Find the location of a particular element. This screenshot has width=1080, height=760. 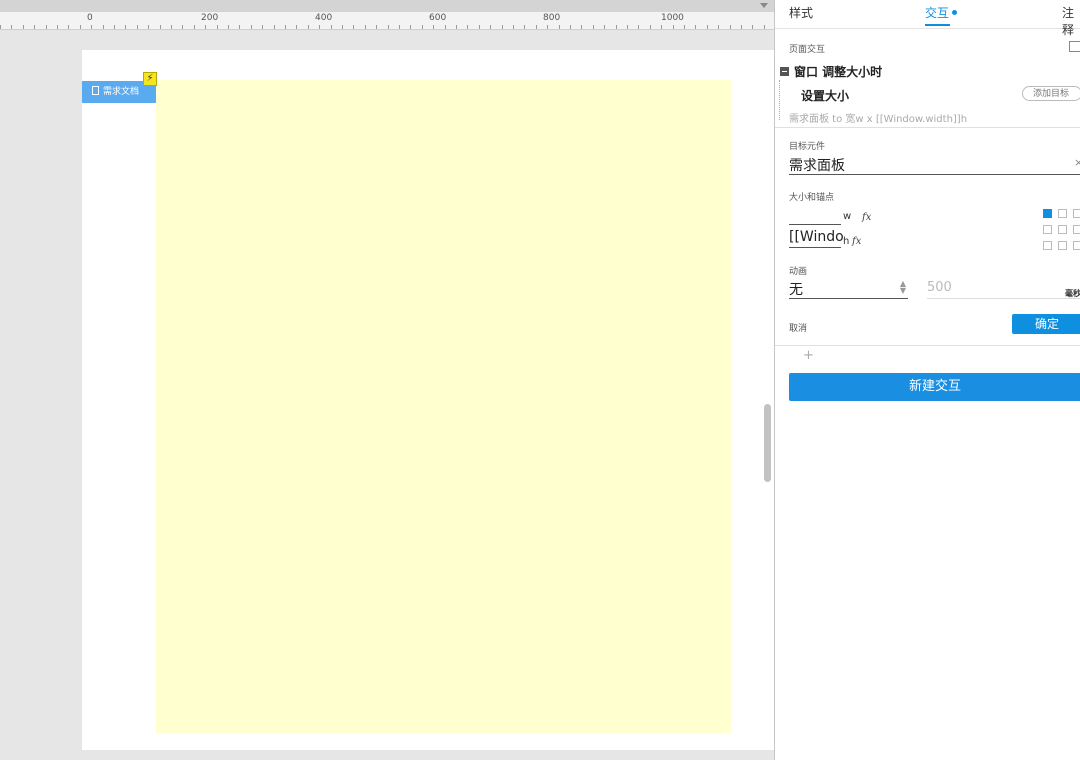

ok-button: 确定 is located at coordinates (1046, 324).